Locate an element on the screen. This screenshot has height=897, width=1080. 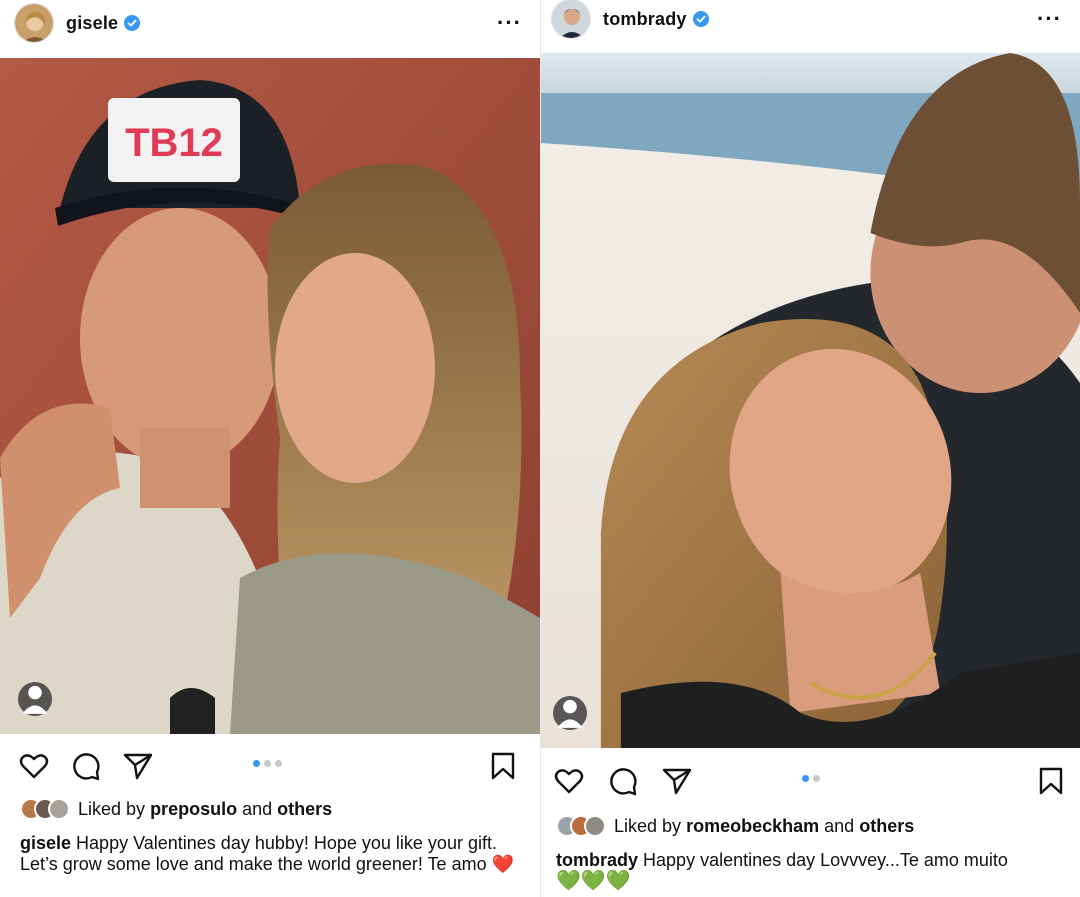
caption-username: gisele is located at coordinates (45, 843).